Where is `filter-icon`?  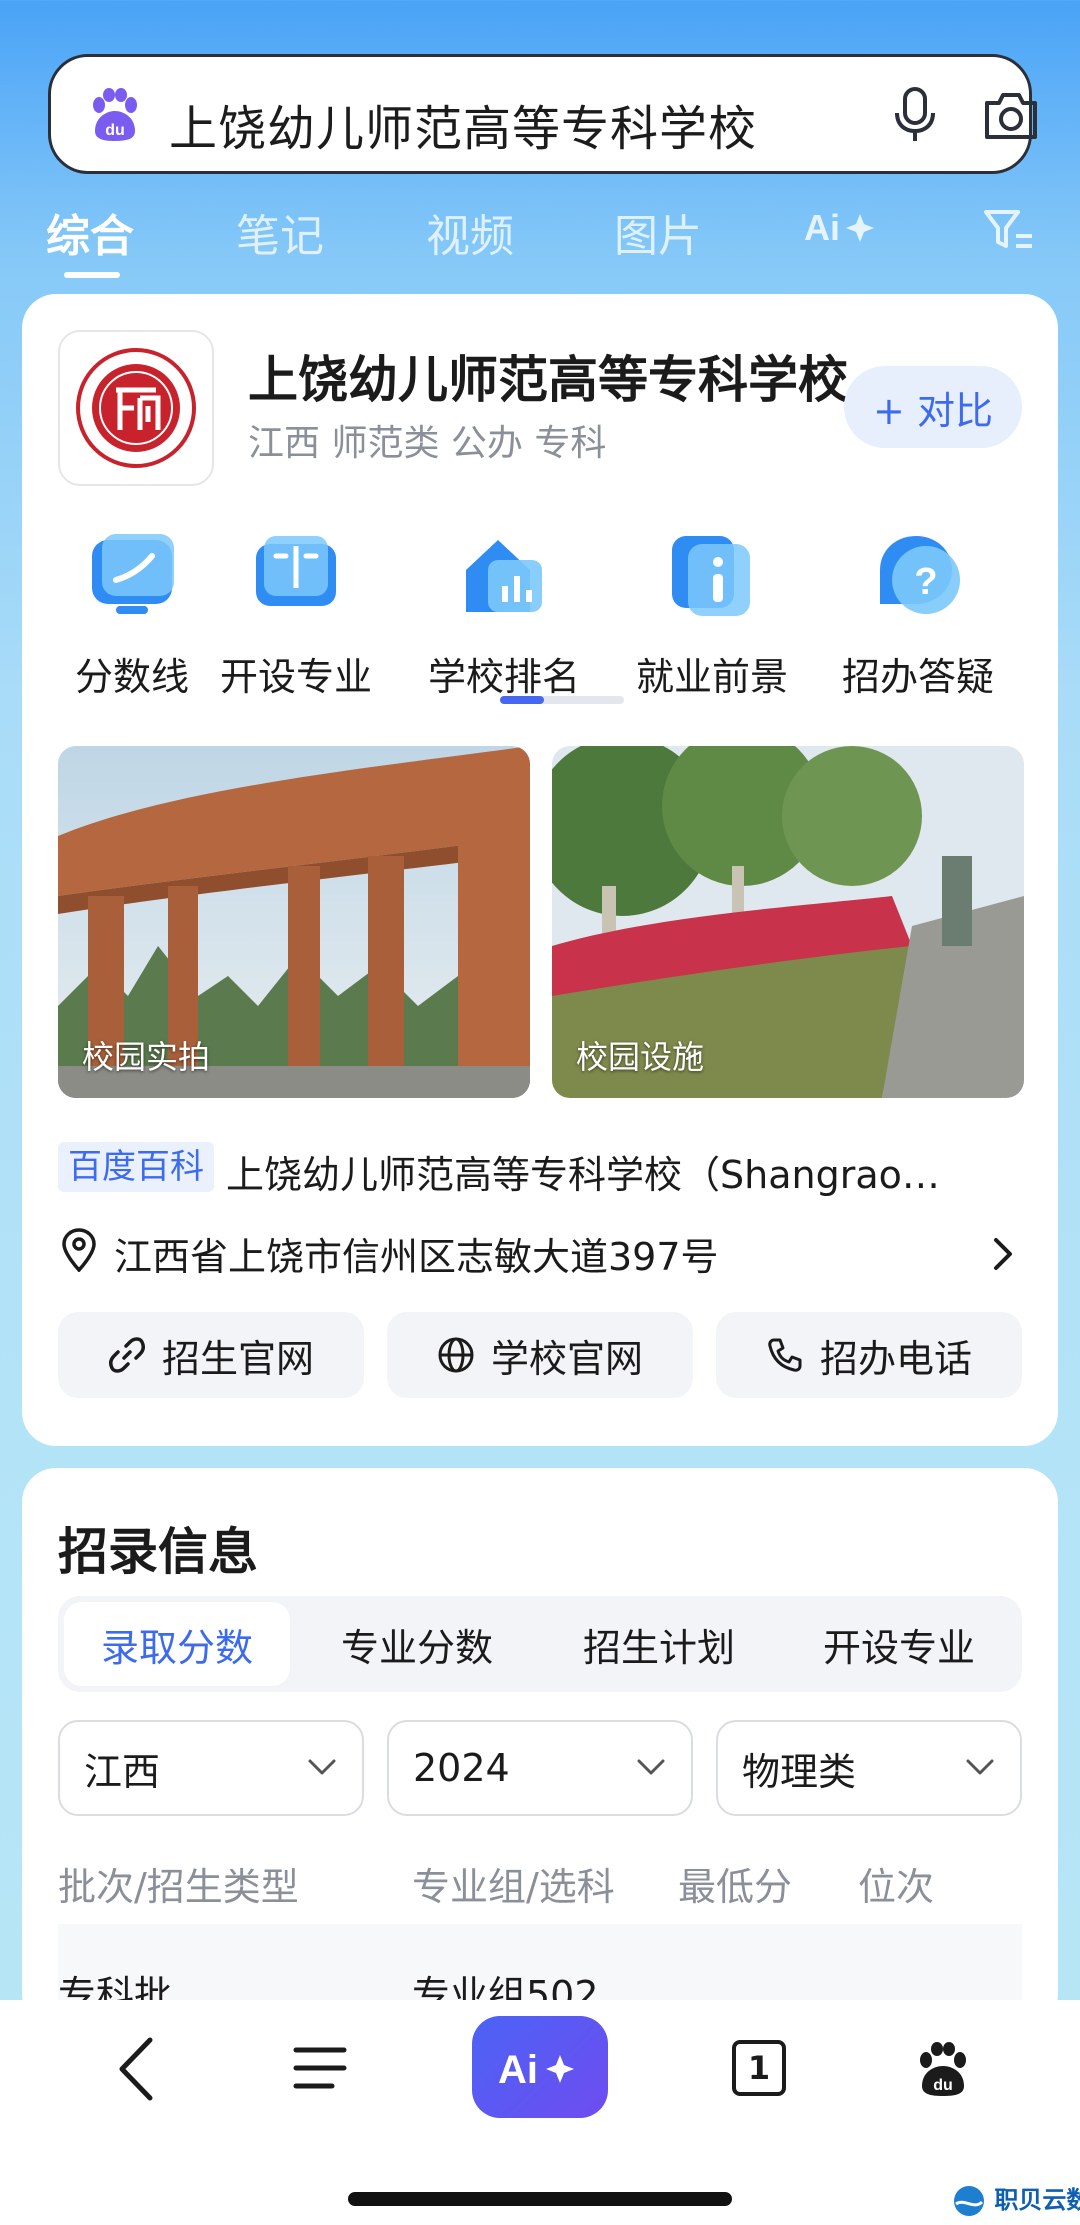 filter-icon is located at coordinates (1009, 230).